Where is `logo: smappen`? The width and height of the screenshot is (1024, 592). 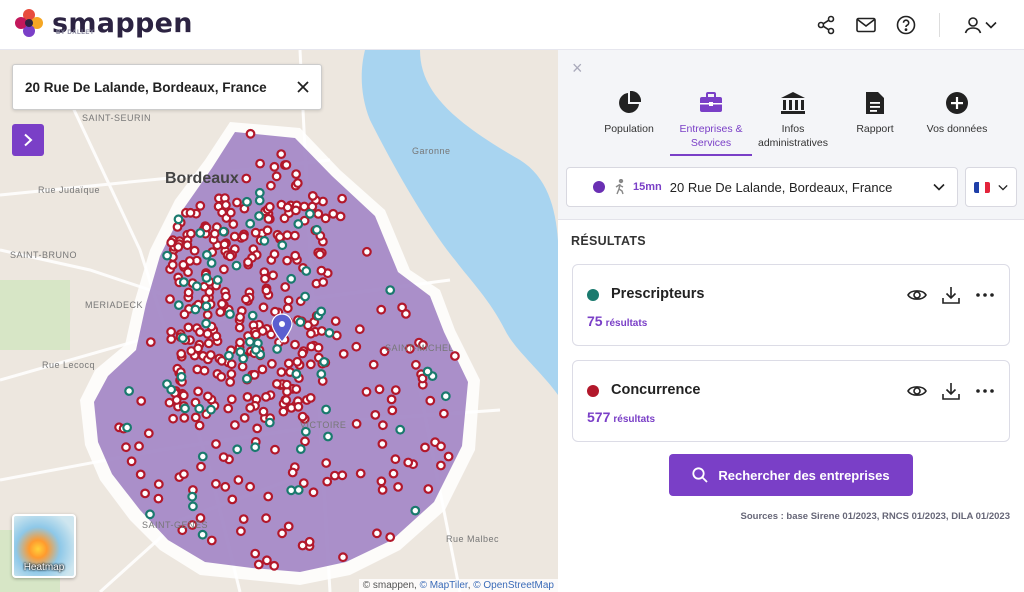
logo: smappen is located at coordinates (102, 23).